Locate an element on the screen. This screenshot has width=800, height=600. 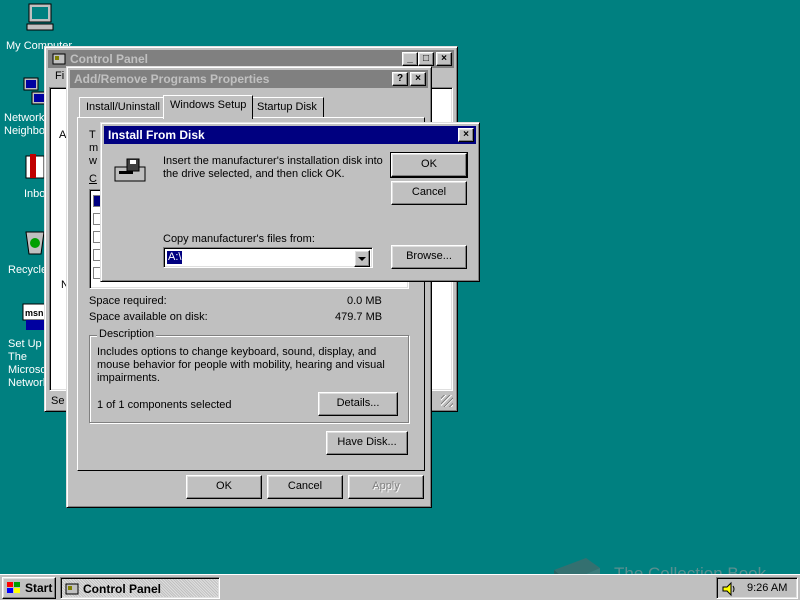
dropdown-arrow-button is located at coordinates (362, 258).